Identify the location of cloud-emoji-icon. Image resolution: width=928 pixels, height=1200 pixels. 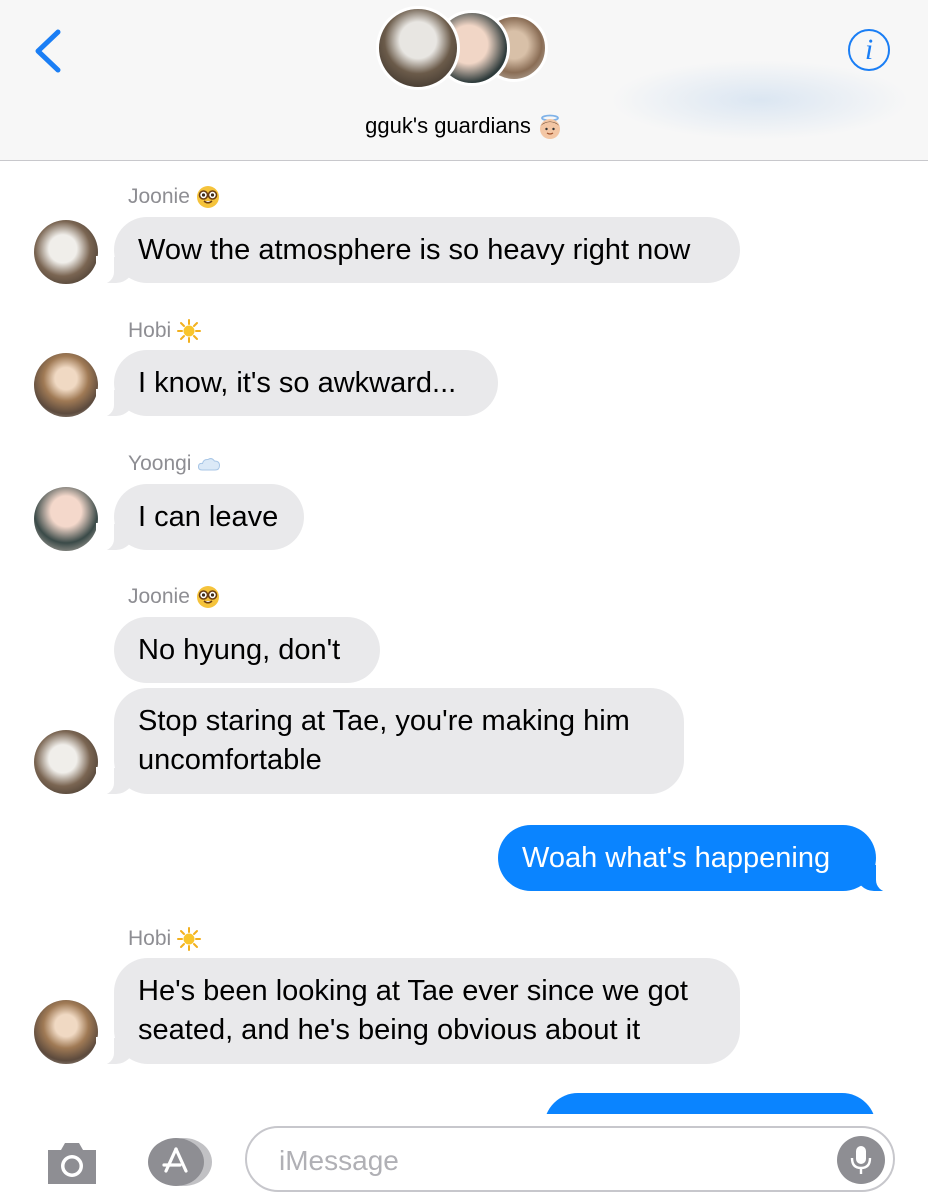
(209, 464).